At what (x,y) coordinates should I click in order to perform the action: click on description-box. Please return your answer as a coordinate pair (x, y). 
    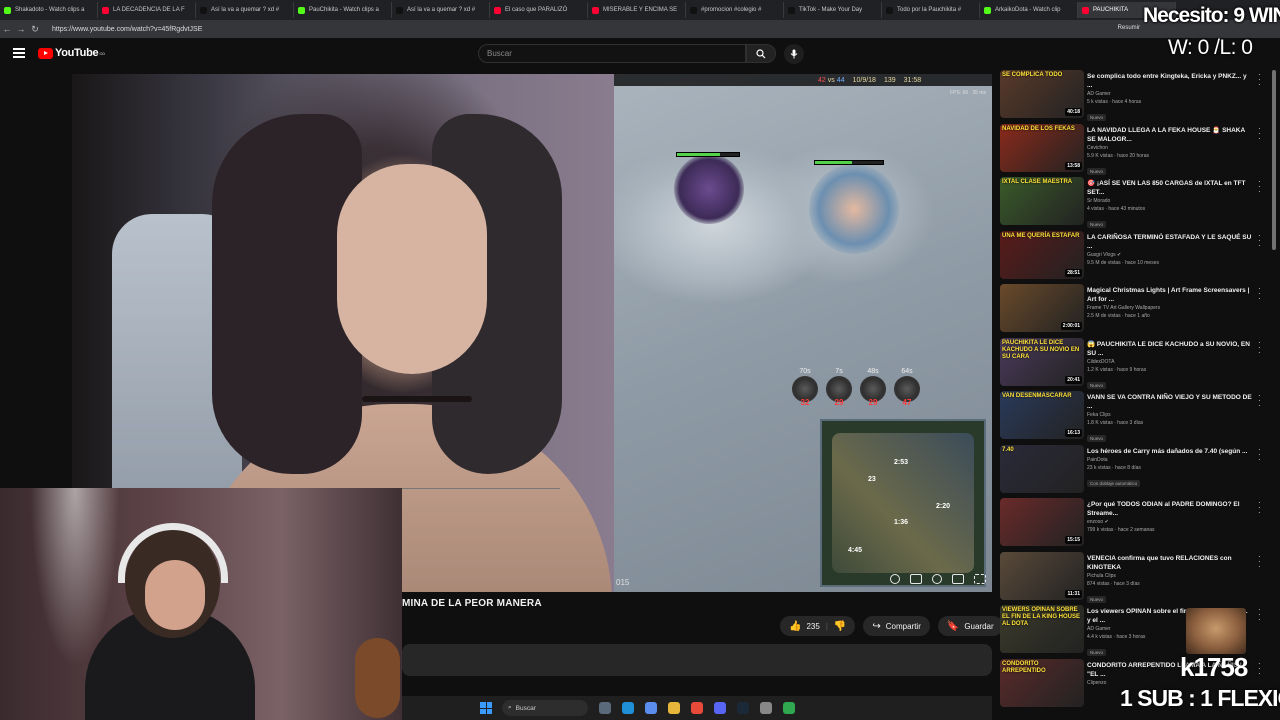
    Looking at the image, I should click on (697, 660).